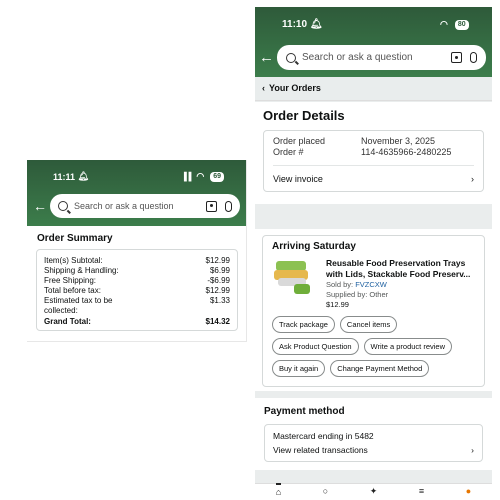 The width and height of the screenshot is (500, 500). Describe the element at coordinates (468, 490) in the screenshot. I see `cart-icon: ●` at that location.